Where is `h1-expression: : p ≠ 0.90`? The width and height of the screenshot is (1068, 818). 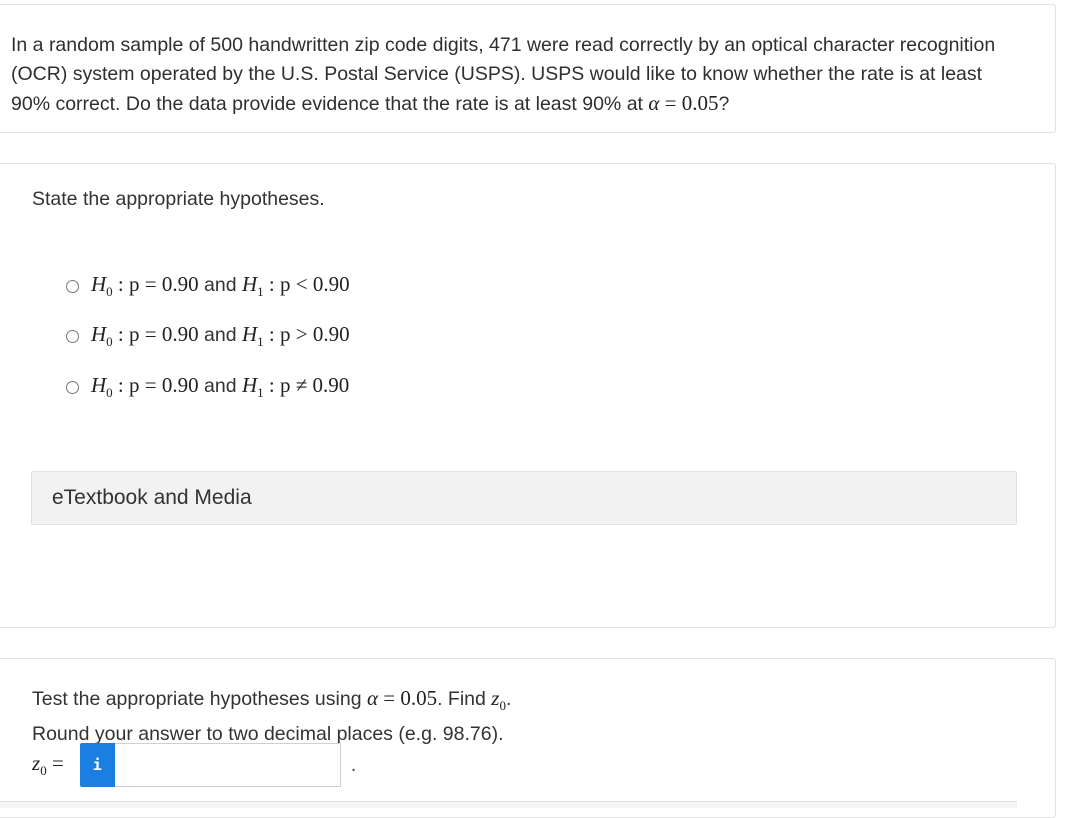
h1-expression: : p ≠ 0.90 is located at coordinates (306, 384).